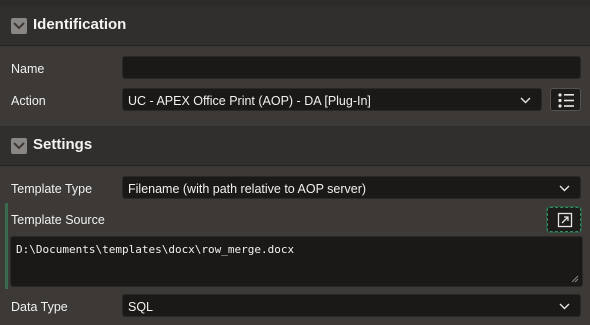 The width and height of the screenshot is (590, 325). I want to click on settings-header: Settings, so click(295, 146).